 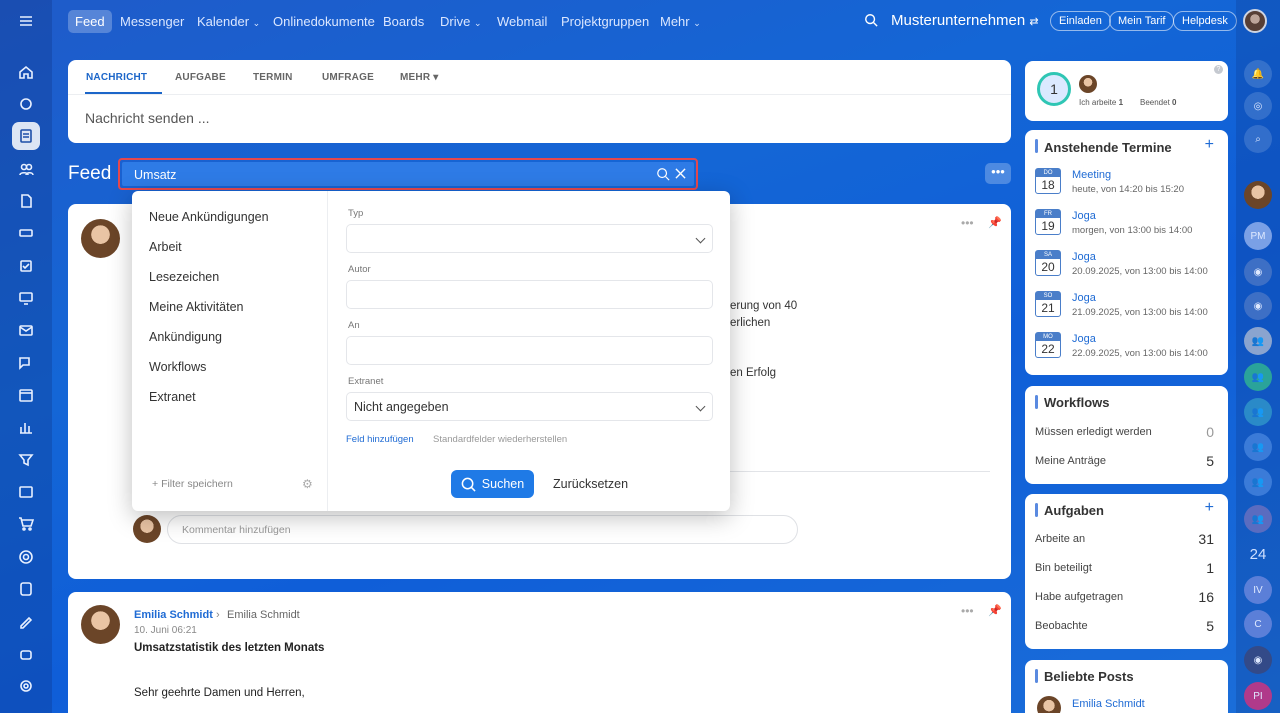 I want to click on calendar-icon, so click(x=26, y=395).